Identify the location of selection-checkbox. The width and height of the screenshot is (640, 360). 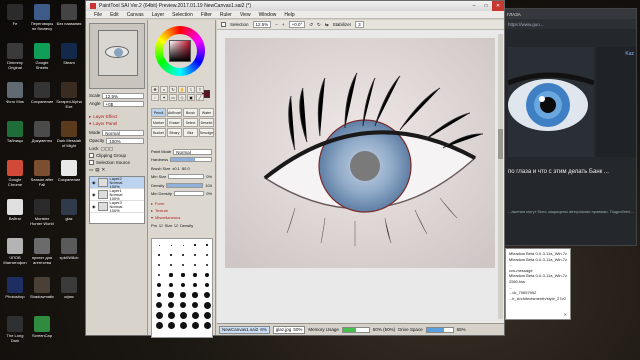
(223, 24).